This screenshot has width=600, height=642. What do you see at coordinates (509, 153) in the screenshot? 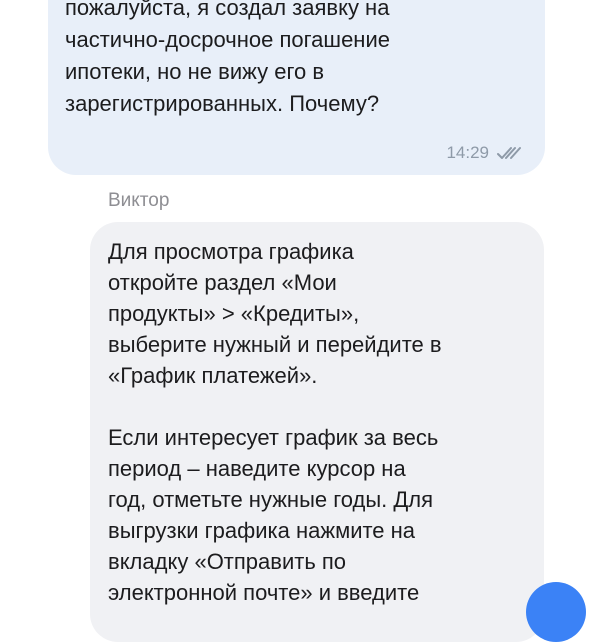
I see `double-check-icon` at bounding box center [509, 153].